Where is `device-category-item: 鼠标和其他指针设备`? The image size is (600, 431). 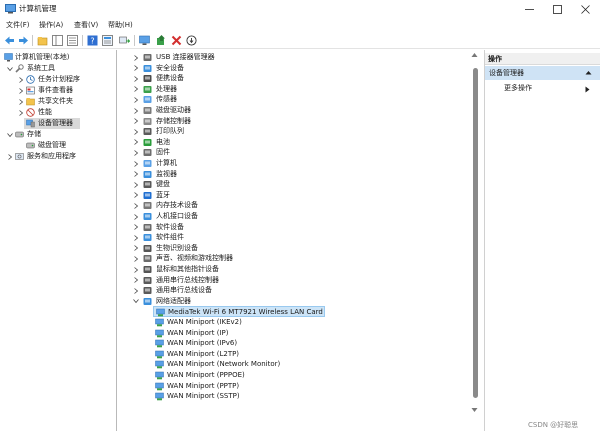
device-category-item: 鼠标和其他指针设备 is located at coordinates (289, 269).